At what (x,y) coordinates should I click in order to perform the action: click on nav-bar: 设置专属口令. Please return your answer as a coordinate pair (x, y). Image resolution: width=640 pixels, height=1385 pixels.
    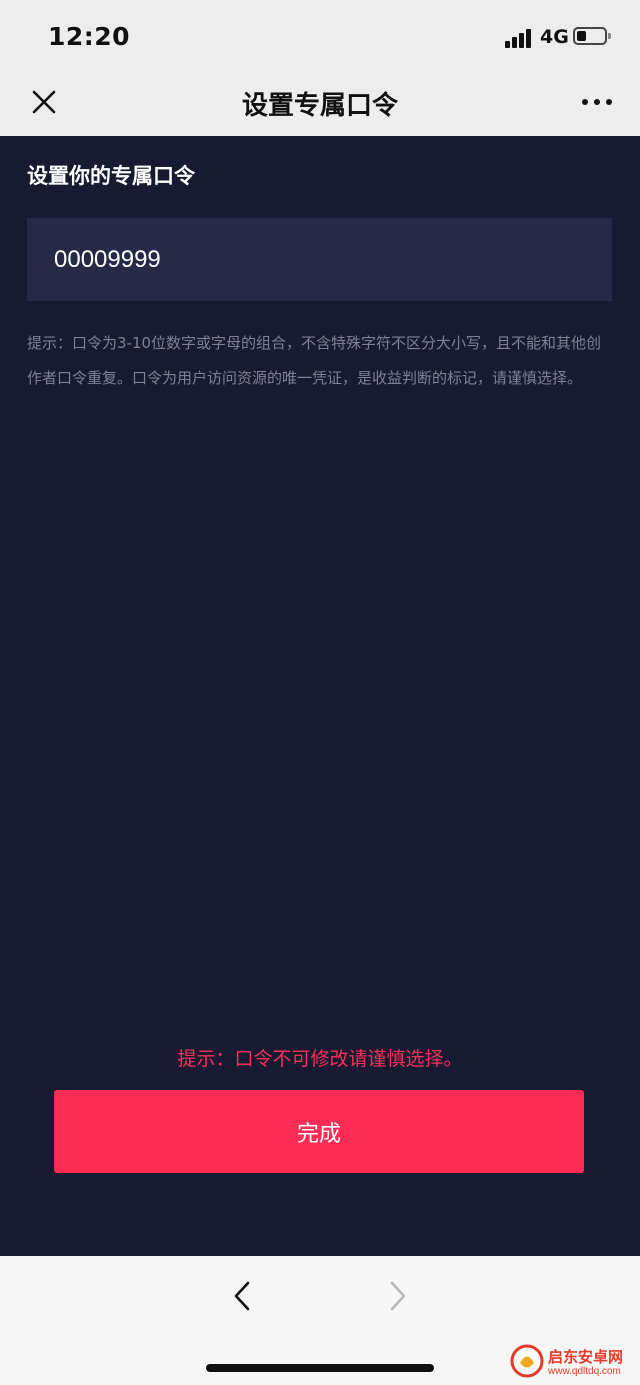
    Looking at the image, I should click on (320, 103).